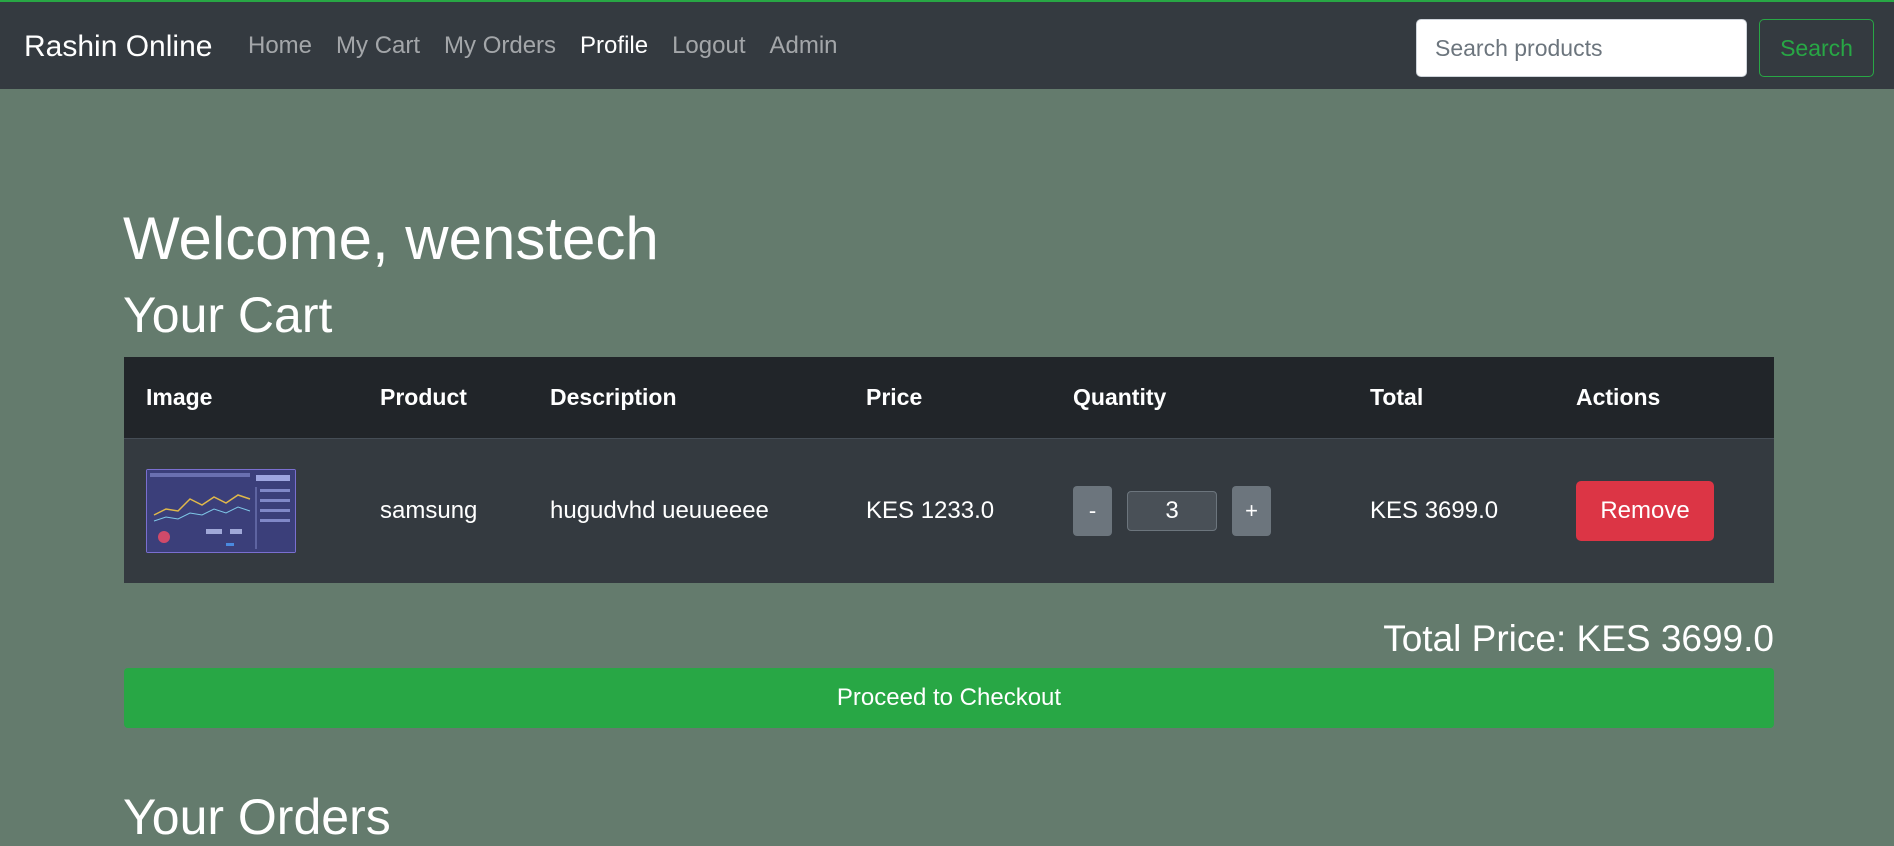  I want to click on nav-link-my-orders: My Orders, so click(500, 46).